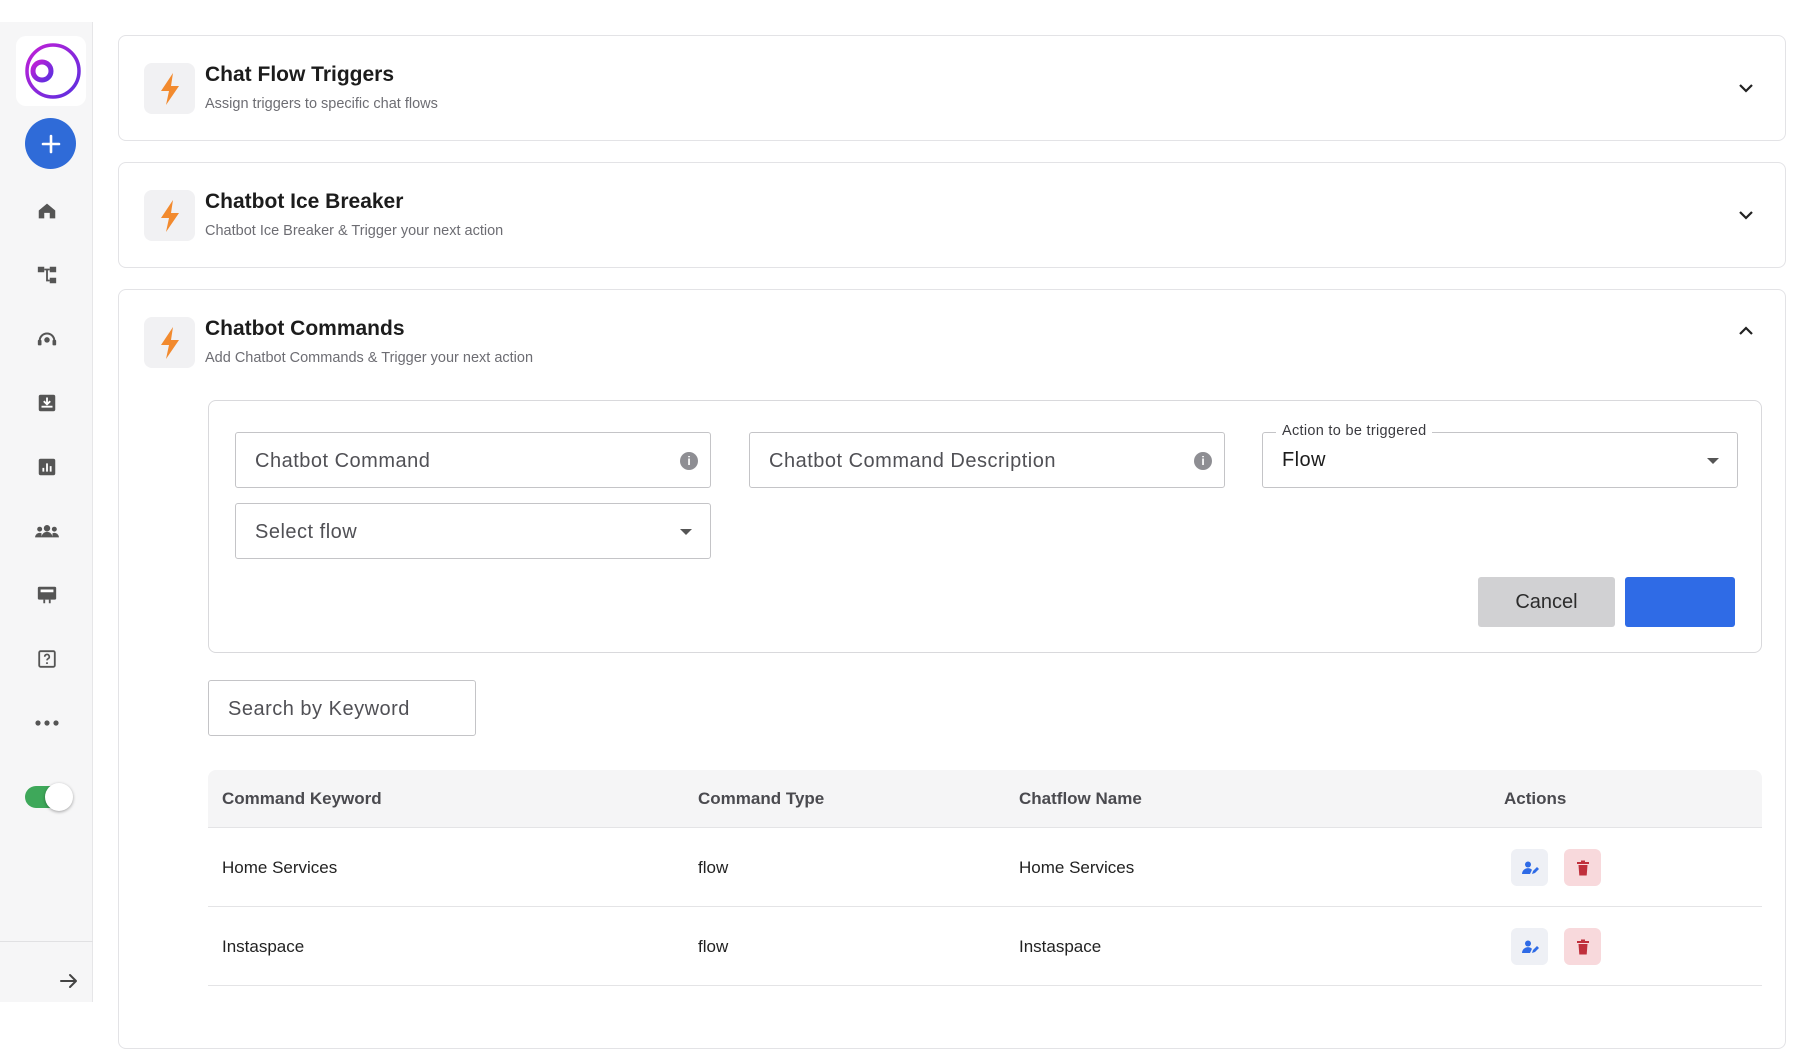 Image resolution: width=1806 pixels, height=1049 pixels. Describe the element at coordinates (319, 709) in the screenshot. I see `search-placeholder: Search by Keyword` at that location.